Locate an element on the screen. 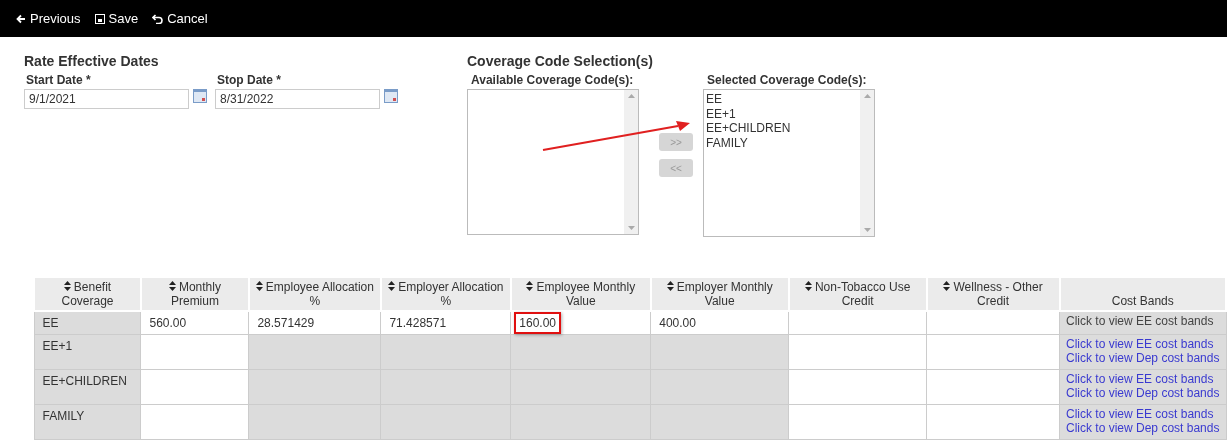 Image resolution: width=1227 pixels, height=445 pixels. cell-value: 560.00 is located at coordinates (168, 323).